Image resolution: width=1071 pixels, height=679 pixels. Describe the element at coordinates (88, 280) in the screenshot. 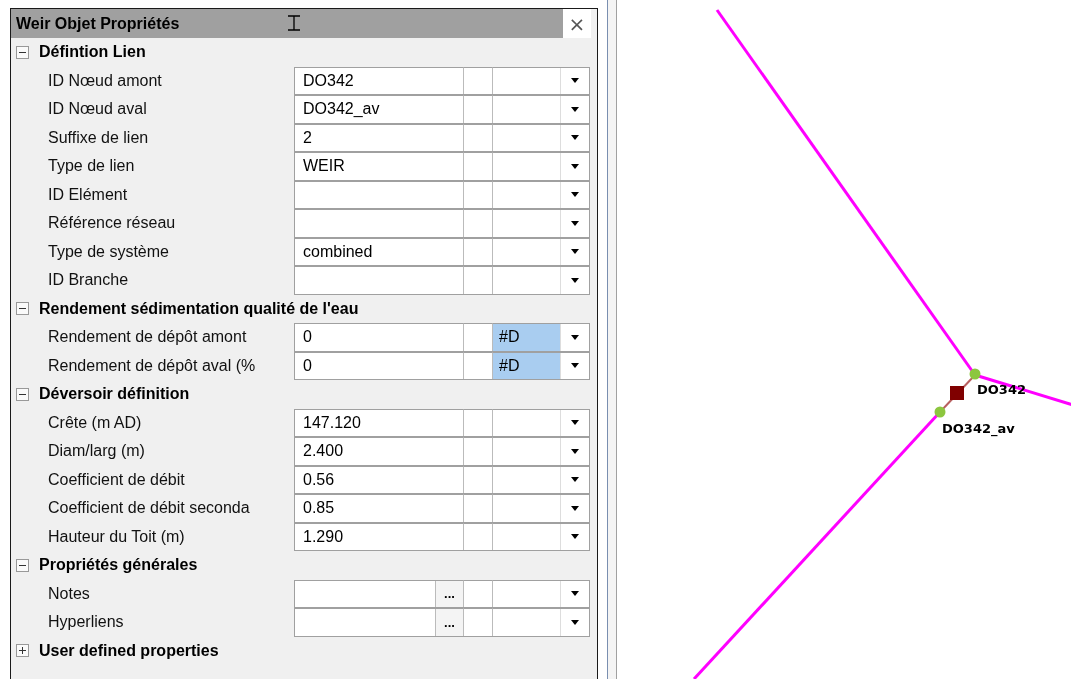

I see `property-label: ID Branche` at that location.